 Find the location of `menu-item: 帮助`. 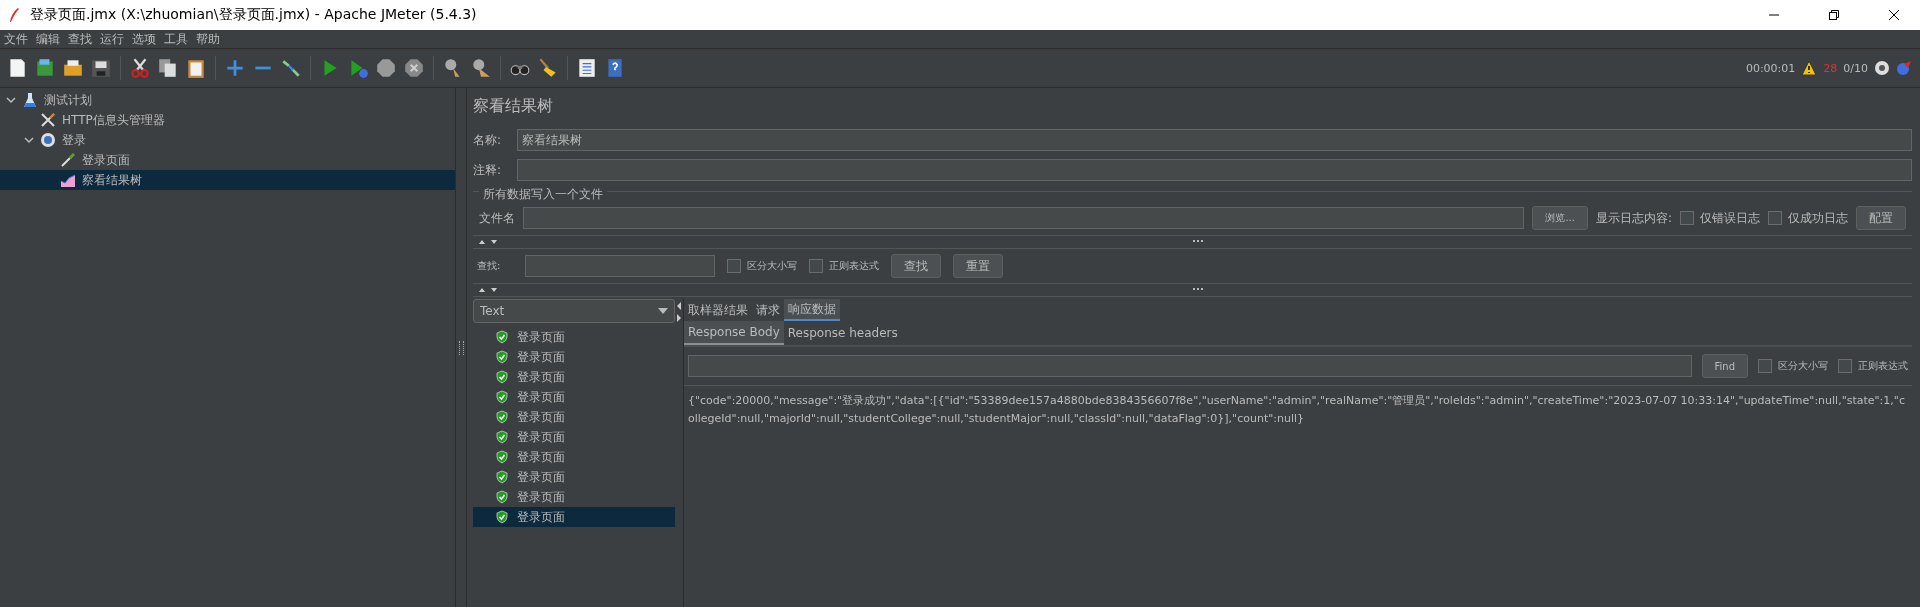

menu-item: 帮助 is located at coordinates (208, 39).